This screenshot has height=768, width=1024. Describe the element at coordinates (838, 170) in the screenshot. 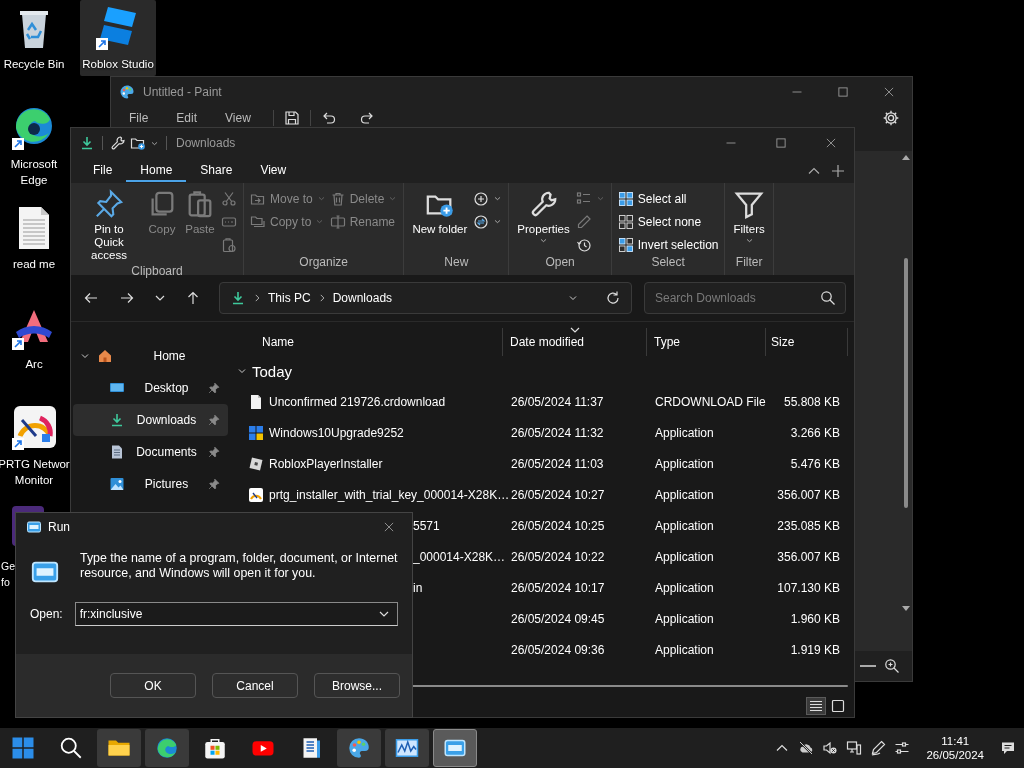

I see `plus-icon` at that location.